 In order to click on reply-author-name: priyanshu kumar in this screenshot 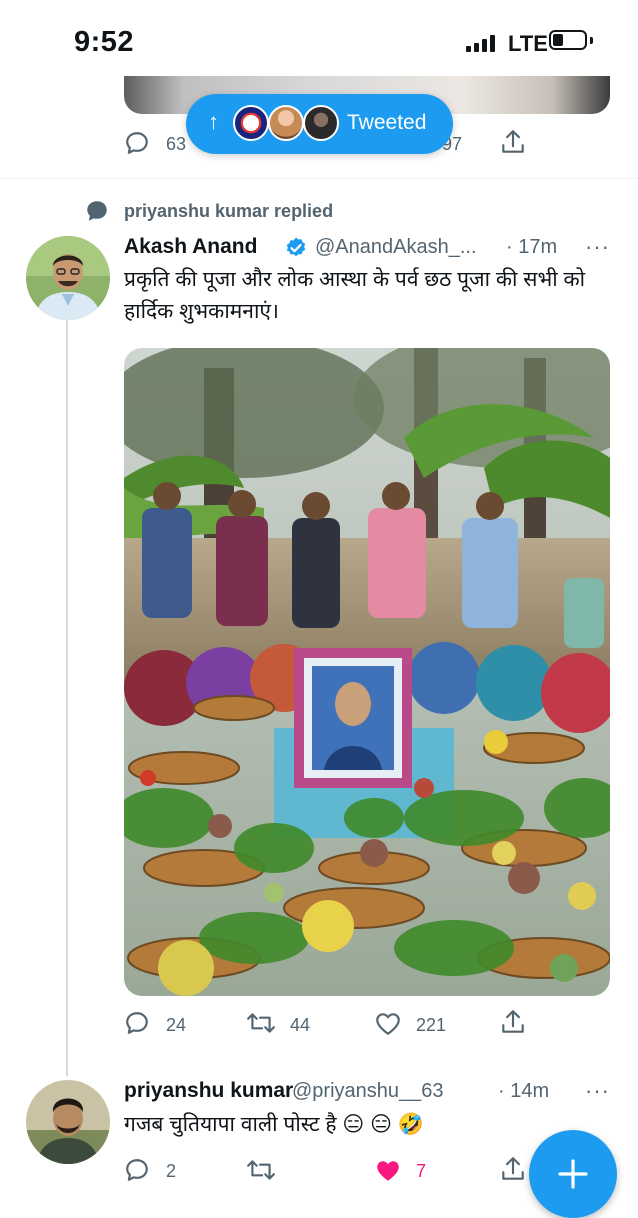, I will do `click(208, 1091)`.